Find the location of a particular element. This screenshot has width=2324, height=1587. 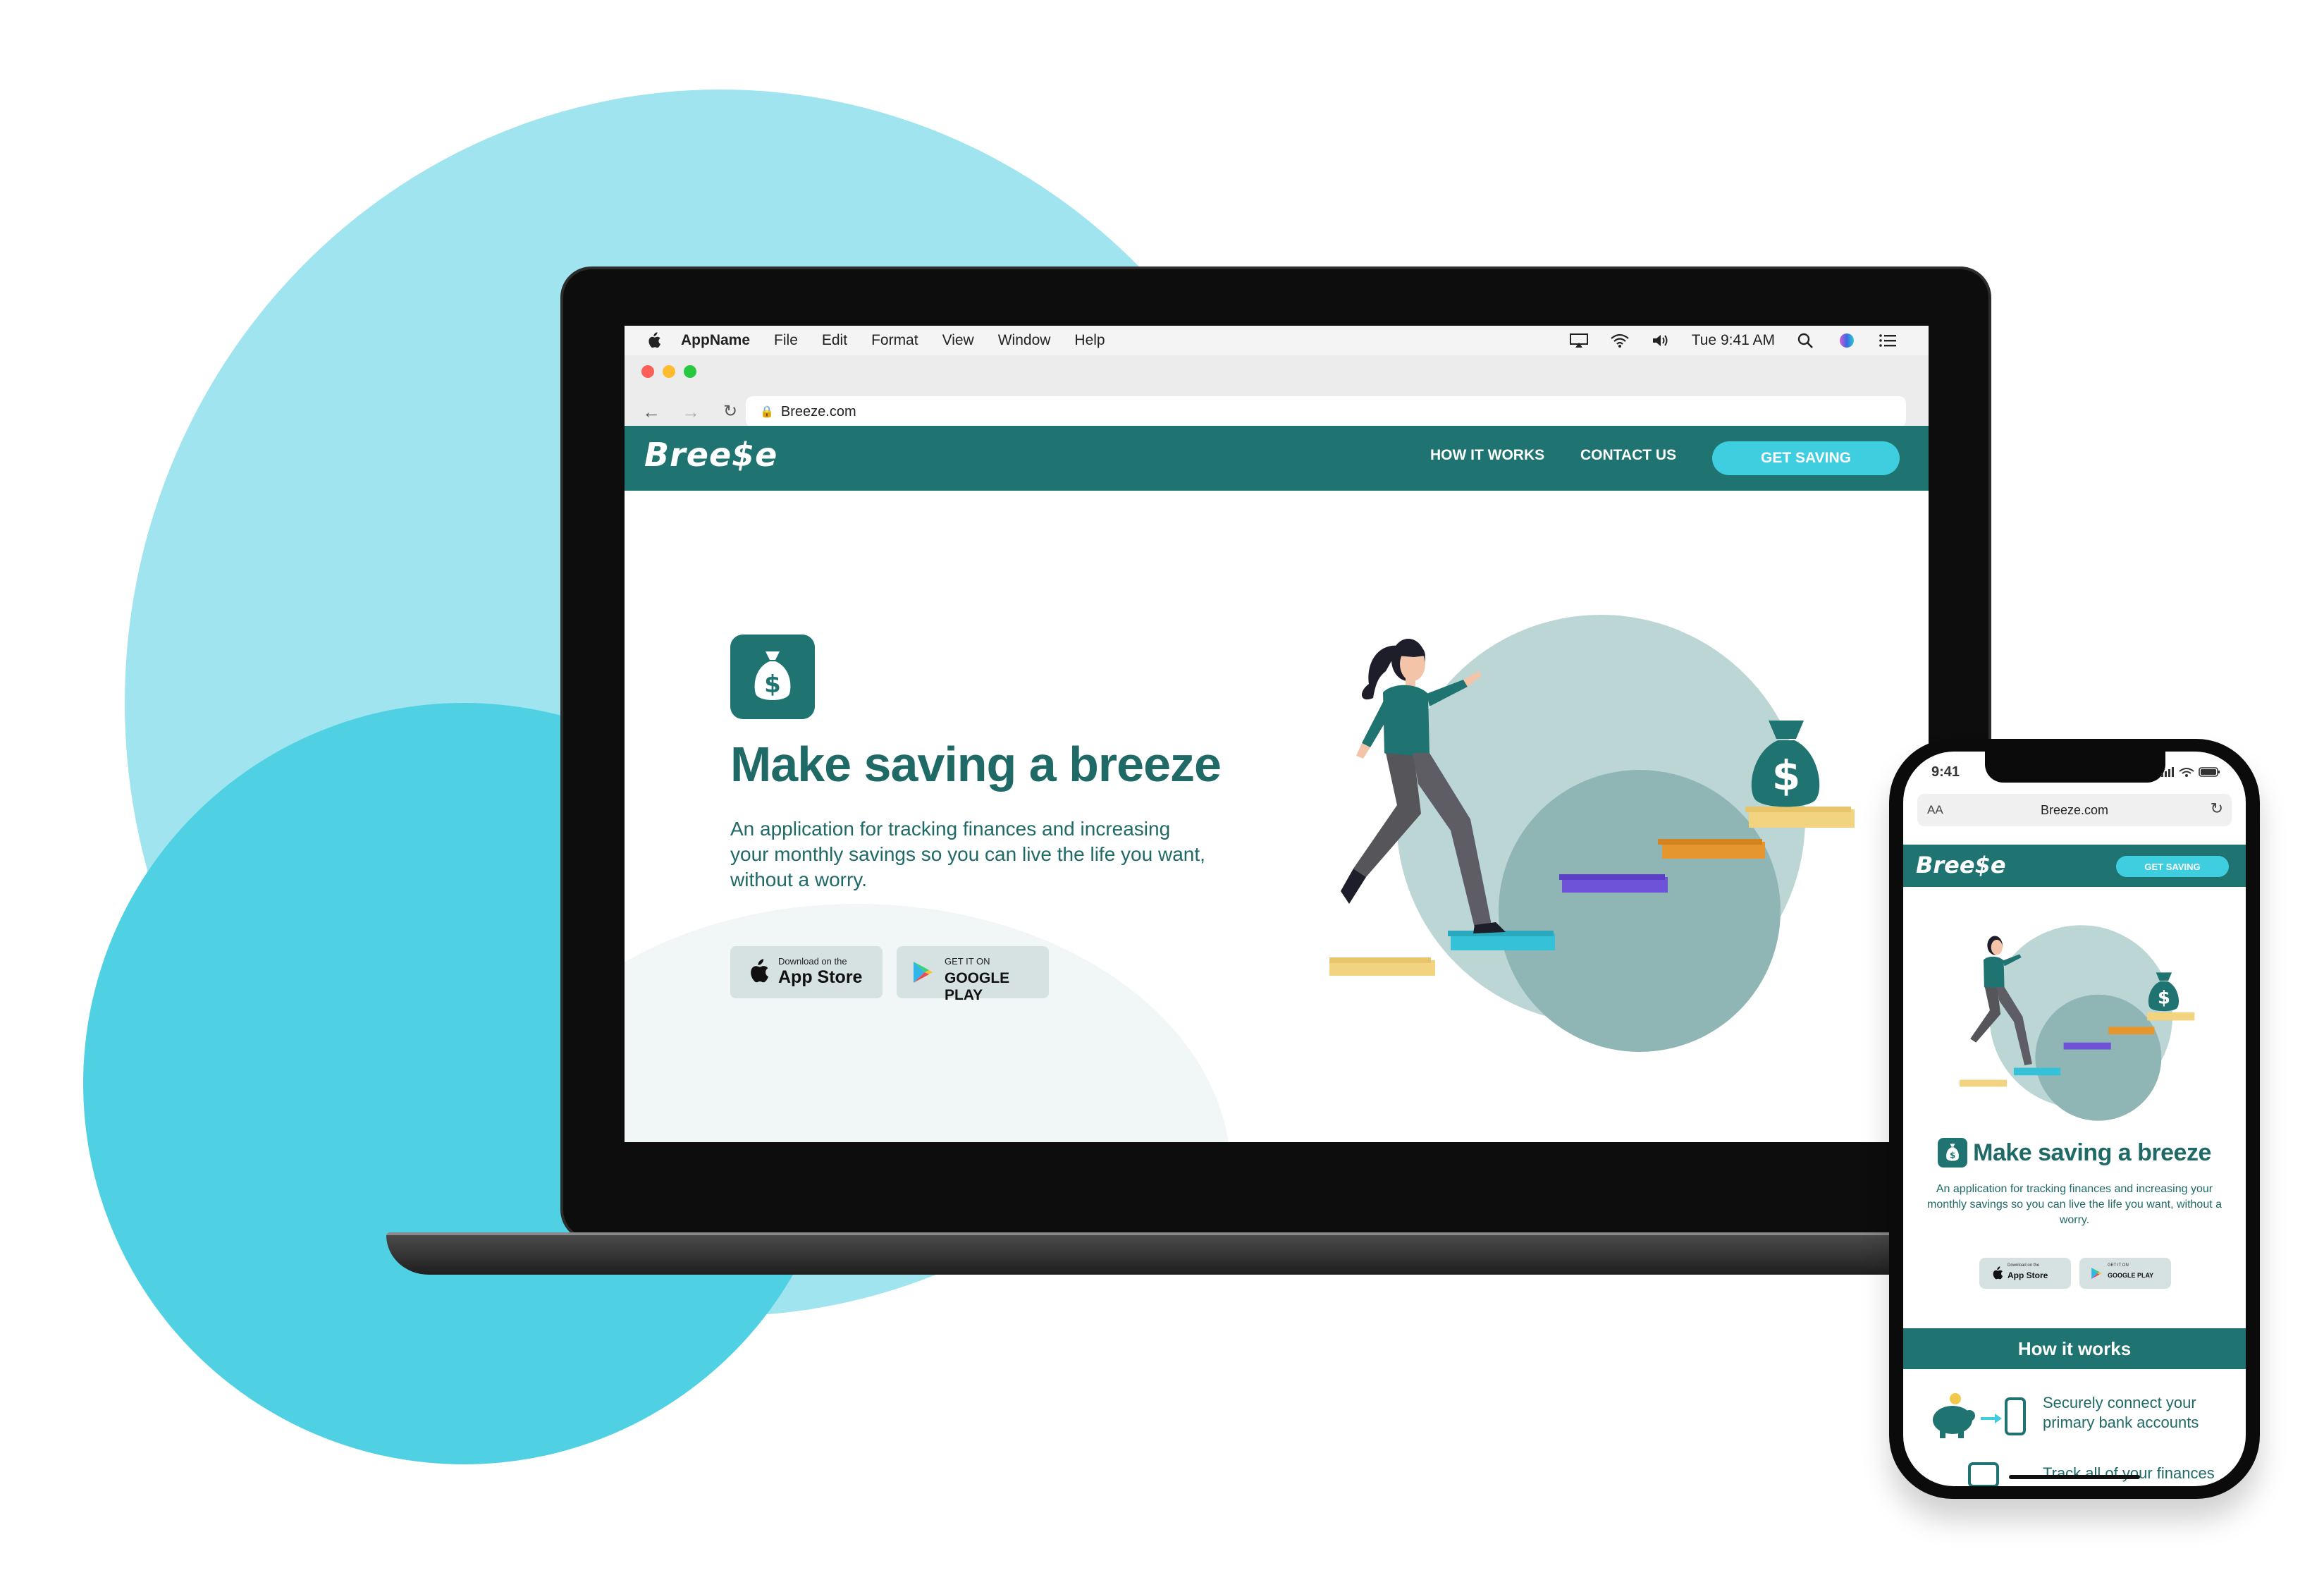

phone-google-play-button: GET IT ON GOOGLE PLAY is located at coordinates (2125, 1273).